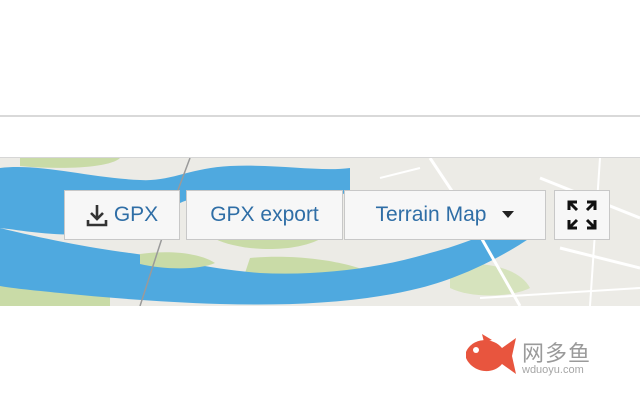  I want to click on gpx-export-label: GPX export, so click(264, 214).